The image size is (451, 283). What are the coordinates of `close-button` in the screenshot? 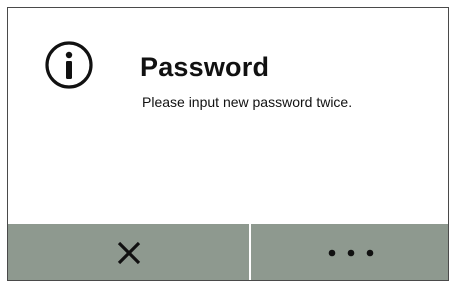 It's located at (128, 252).